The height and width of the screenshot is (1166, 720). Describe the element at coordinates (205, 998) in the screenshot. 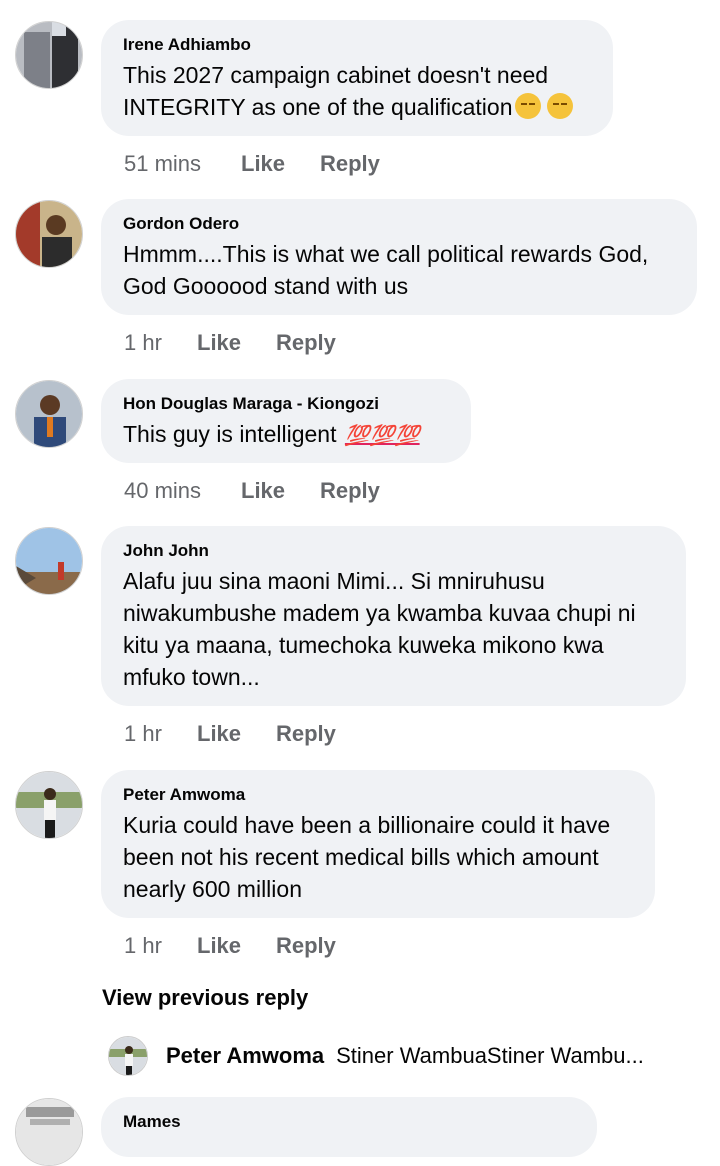

I see `view-previous-reply-link: View previous reply` at that location.